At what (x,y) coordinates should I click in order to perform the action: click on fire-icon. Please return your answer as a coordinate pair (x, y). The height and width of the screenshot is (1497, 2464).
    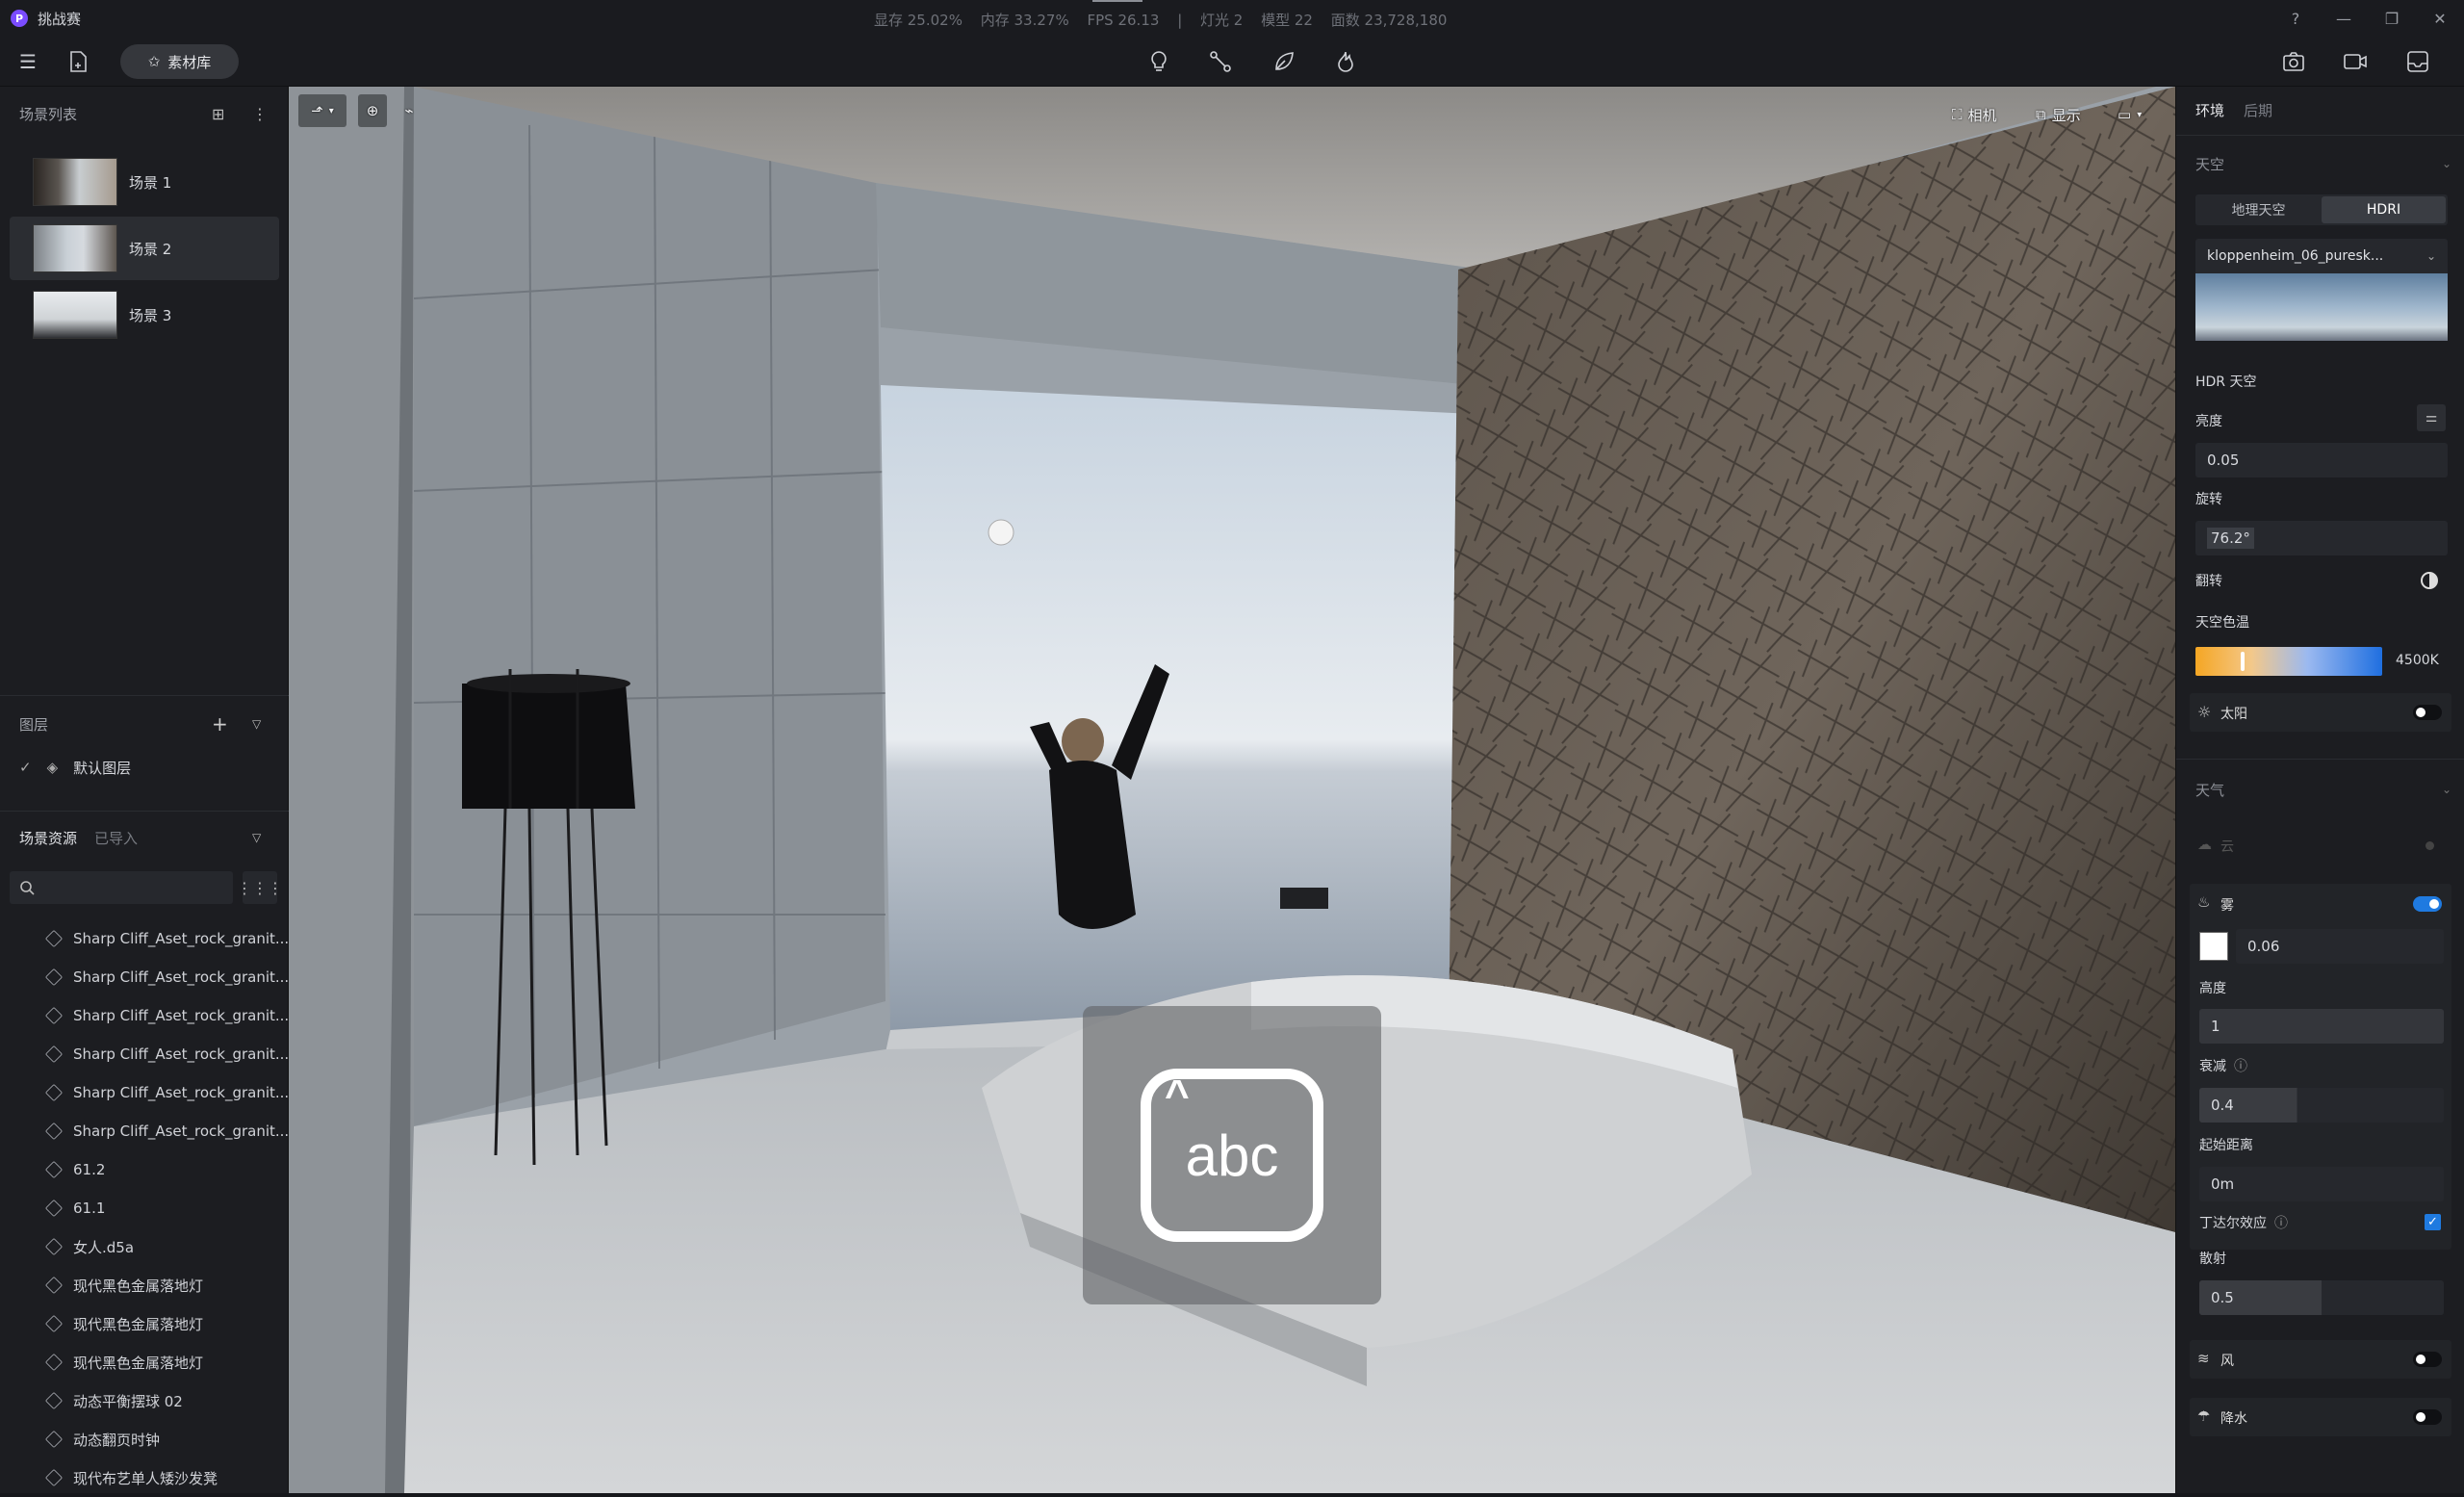
    Looking at the image, I should click on (1345, 61).